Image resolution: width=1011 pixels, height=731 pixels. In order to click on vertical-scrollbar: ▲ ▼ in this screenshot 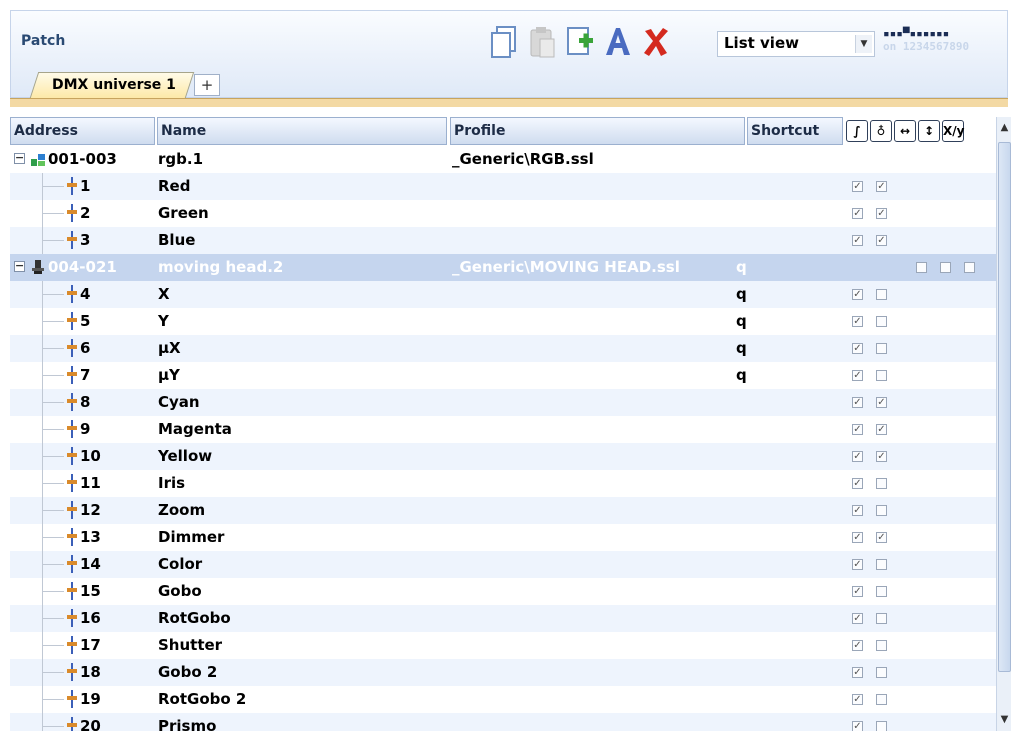, I will do `click(1003, 424)`.